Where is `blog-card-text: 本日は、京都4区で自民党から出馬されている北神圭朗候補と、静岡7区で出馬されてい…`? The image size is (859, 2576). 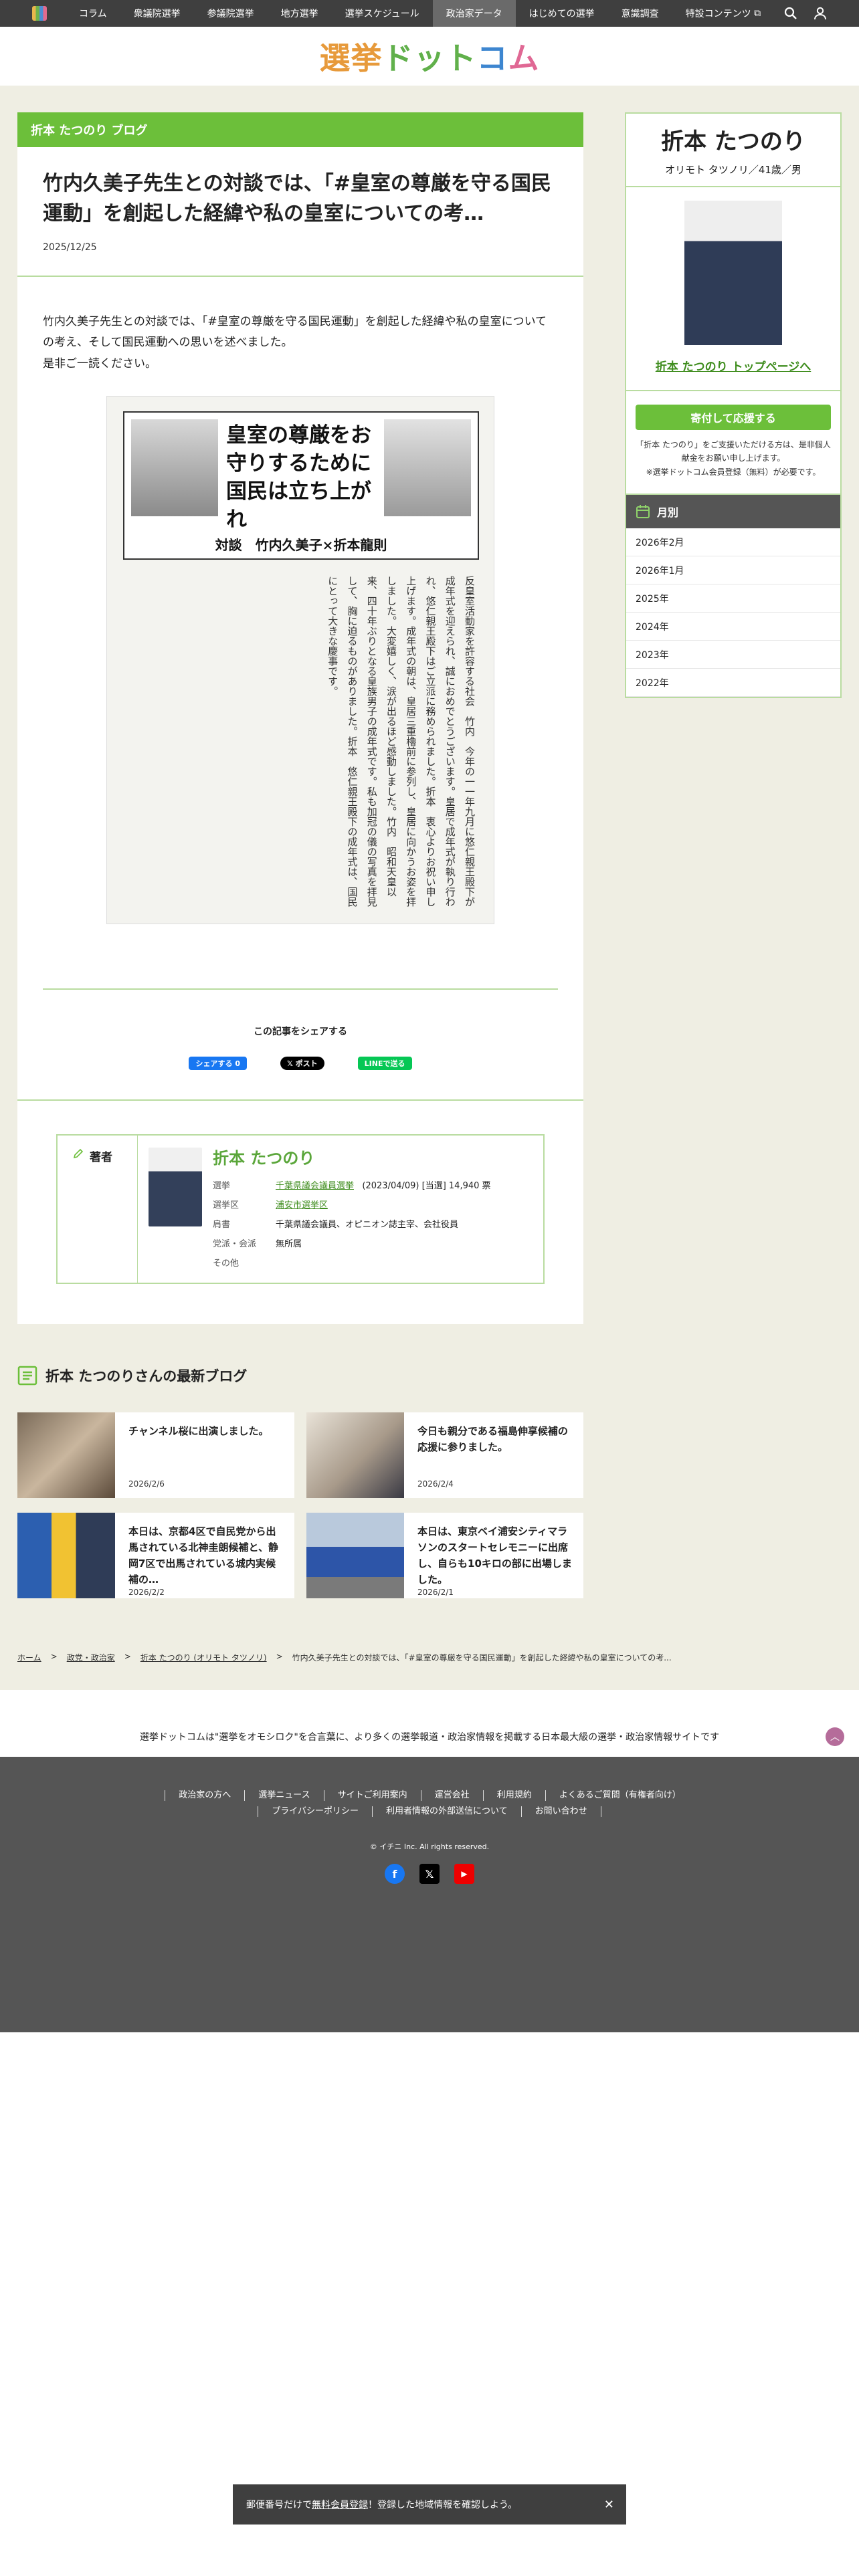 blog-card-text: 本日は、京都4区で自民党から出馬されている北神圭朗候補と、静岡7区で出馬されてい… is located at coordinates (204, 1555).